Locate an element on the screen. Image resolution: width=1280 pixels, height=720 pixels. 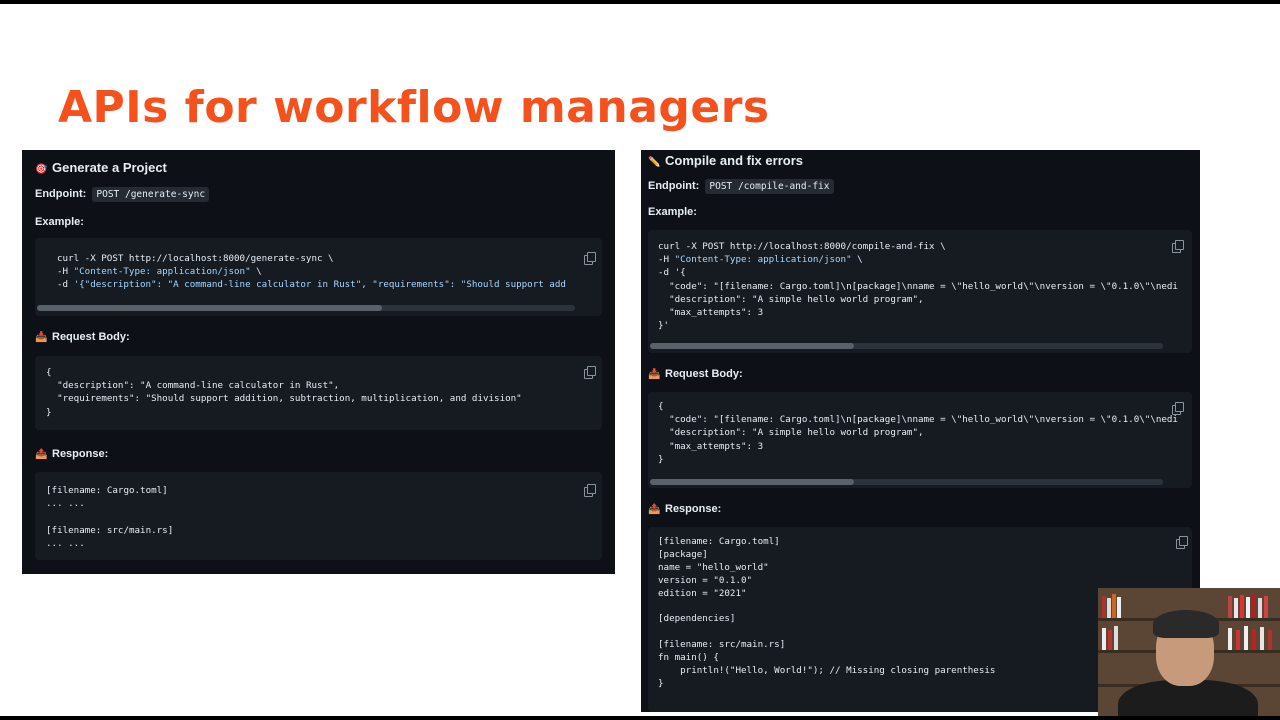
pencil-icon: ✏️ is located at coordinates (654, 162).